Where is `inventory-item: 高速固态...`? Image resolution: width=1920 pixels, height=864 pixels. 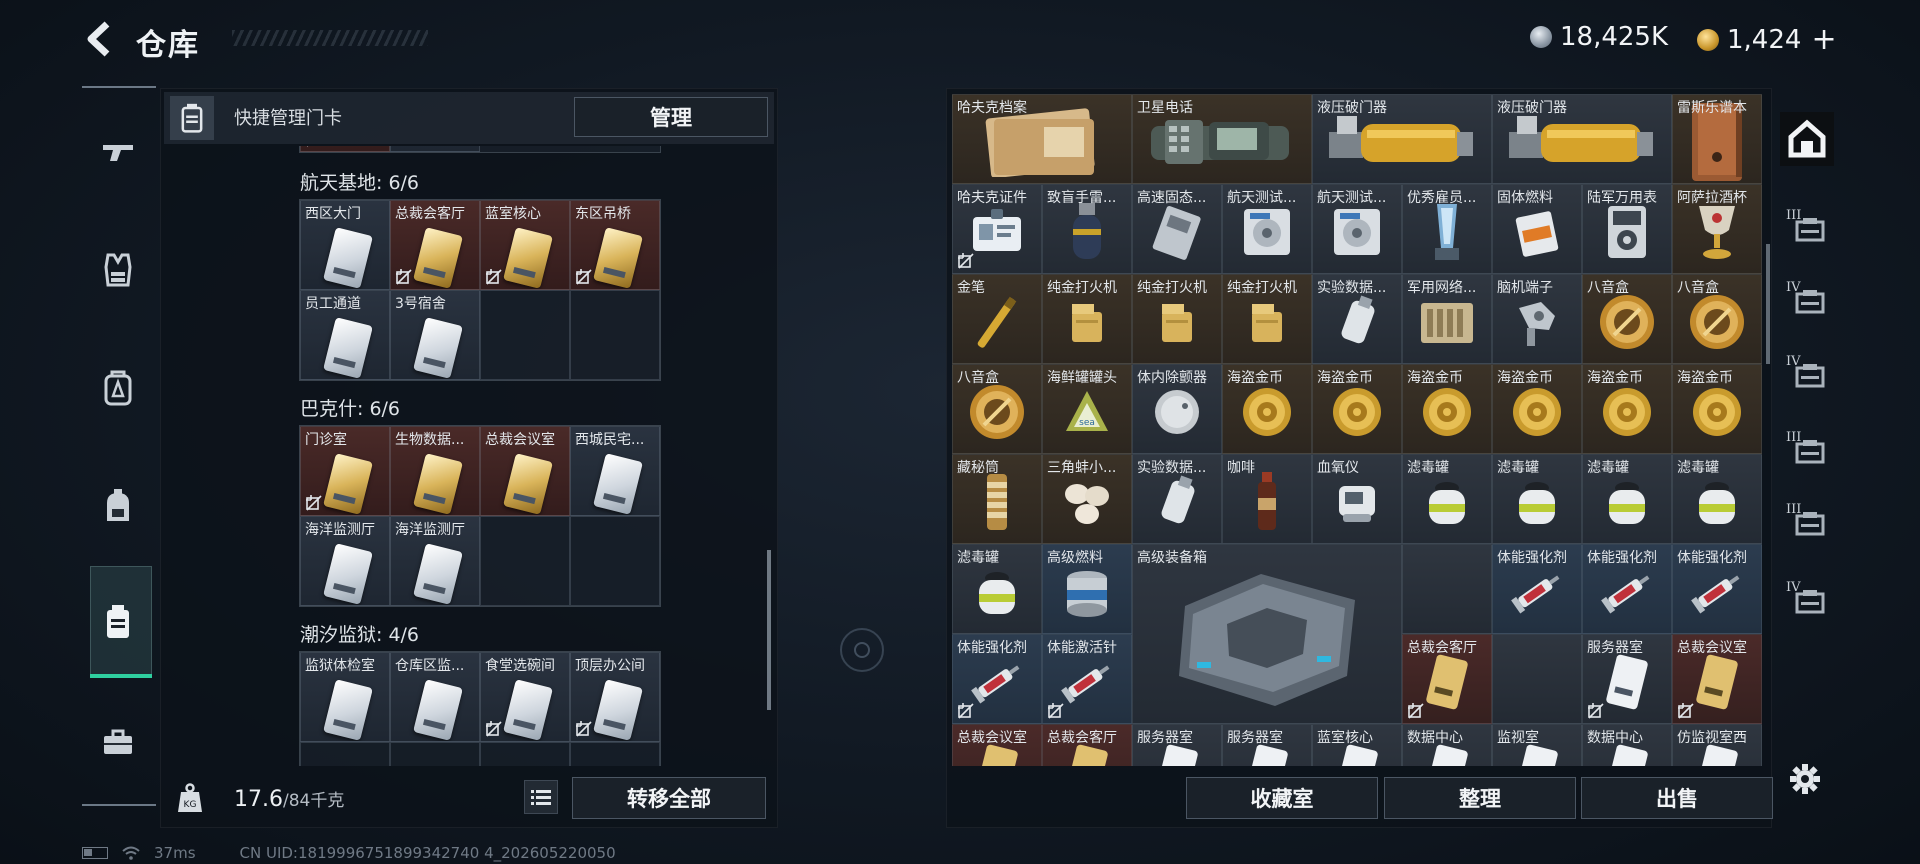 inventory-item: 高速固态... is located at coordinates (1177, 229).